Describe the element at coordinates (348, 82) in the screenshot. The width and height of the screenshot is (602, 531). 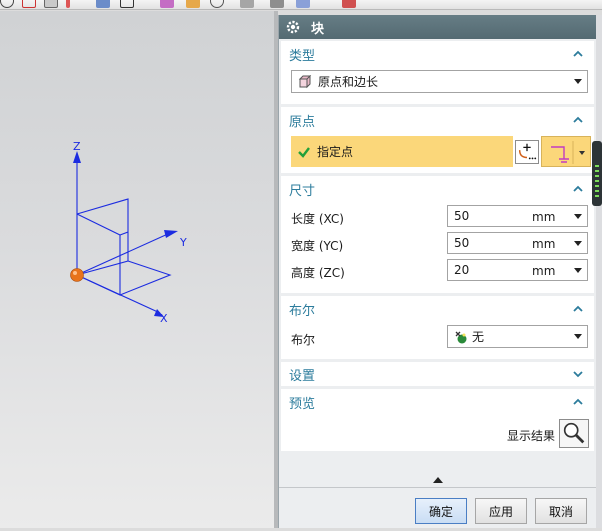
I see `type-selected-value: 原点和边长` at that location.